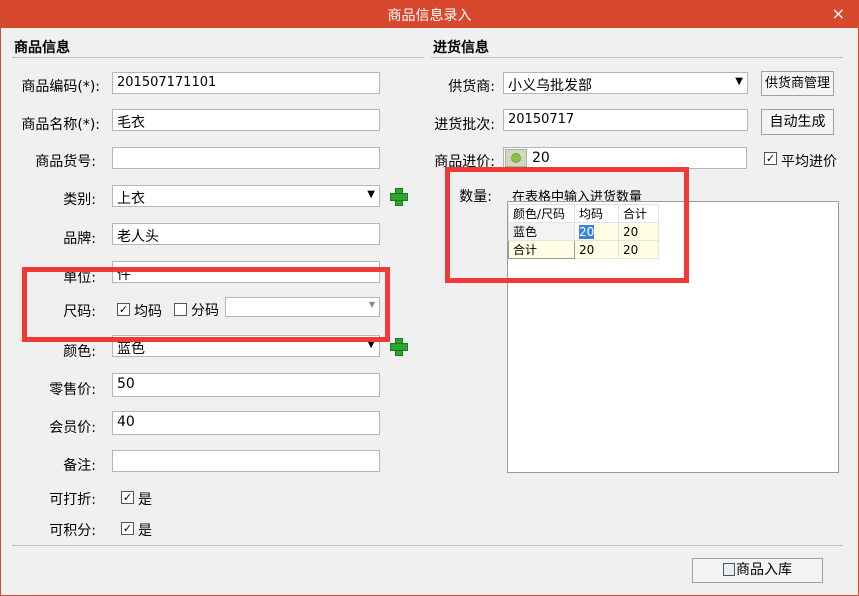 This screenshot has height=596, width=859. Describe the element at coordinates (246, 423) in the screenshot. I see `member-input: 40` at that location.